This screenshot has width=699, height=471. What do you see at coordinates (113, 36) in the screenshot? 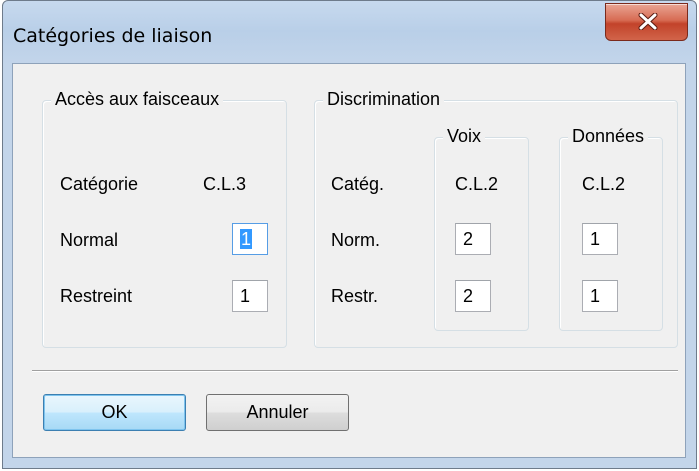
I see `window-title: Catégories de liaison` at bounding box center [113, 36].